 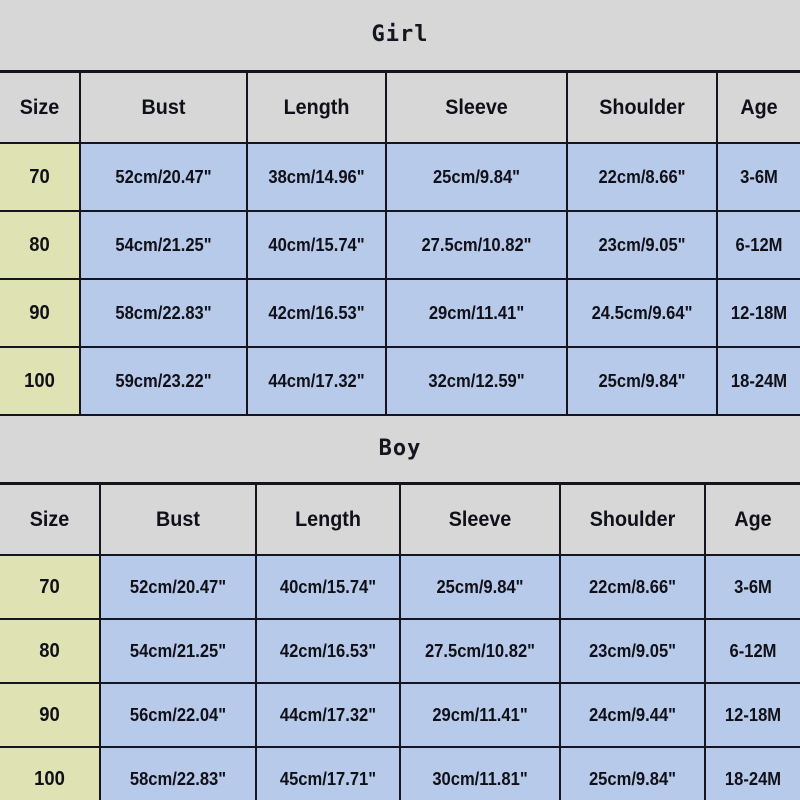 I want to click on boy-cell-length: 40cm/15.74", so click(x=328, y=587).